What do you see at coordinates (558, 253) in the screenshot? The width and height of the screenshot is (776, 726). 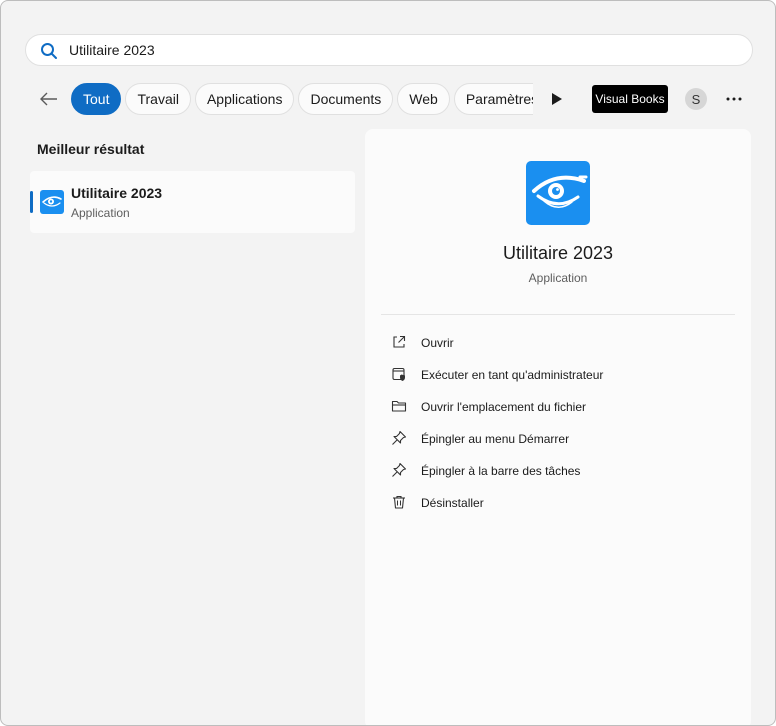 I see `preview-app-title: Utilitaire 2023` at bounding box center [558, 253].